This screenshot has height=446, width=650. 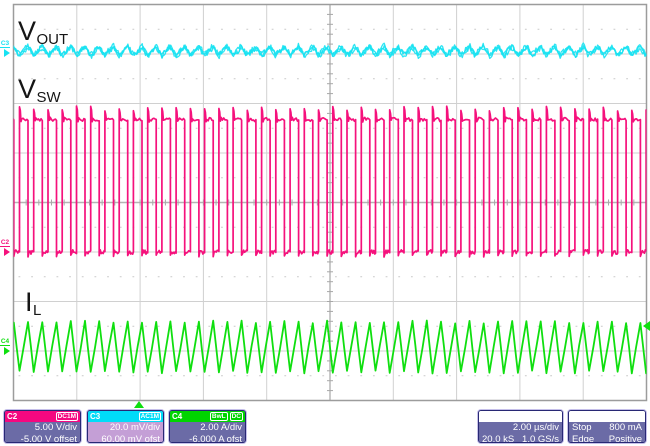 What do you see at coordinates (498, 438) in the screenshot?
I see `timebase-samples-value: 20.0 kS` at bounding box center [498, 438].